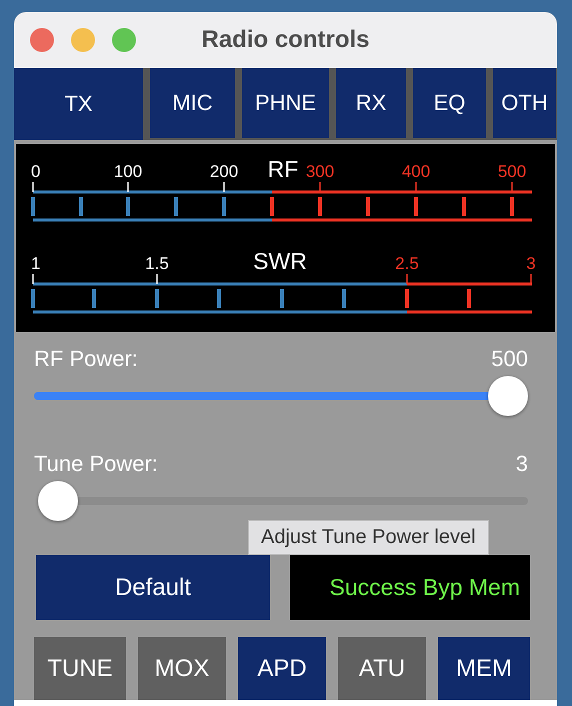  What do you see at coordinates (80, 669) in the screenshot?
I see `toggle-button: TUNE` at bounding box center [80, 669].